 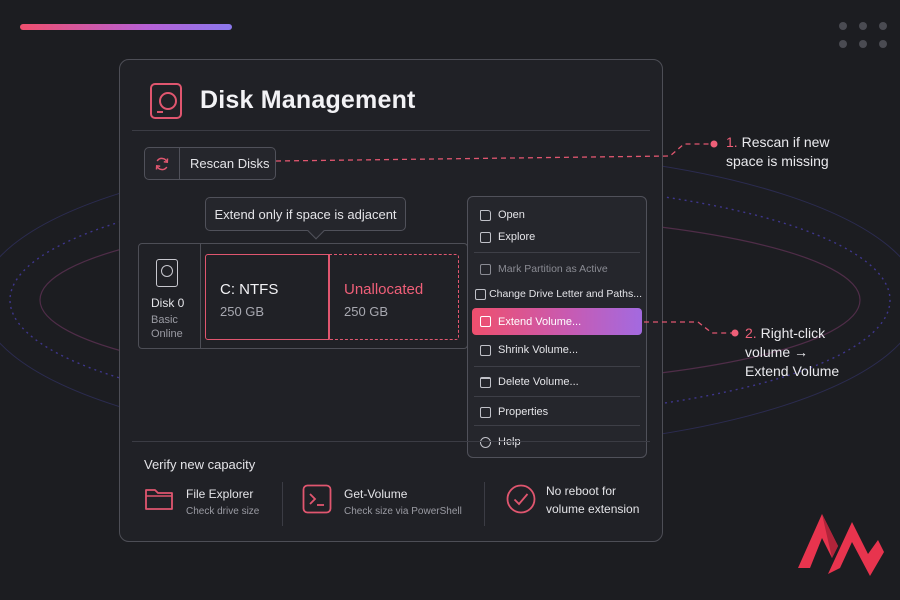 I want to click on callout-text: Right-click, so click(x=793, y=333).